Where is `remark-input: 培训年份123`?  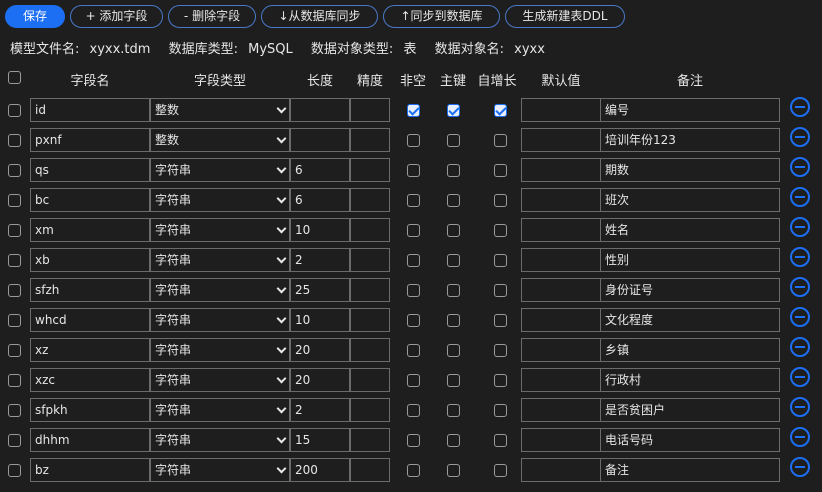 remark-input: 培训年份123 is located at coordinates (690, 140).